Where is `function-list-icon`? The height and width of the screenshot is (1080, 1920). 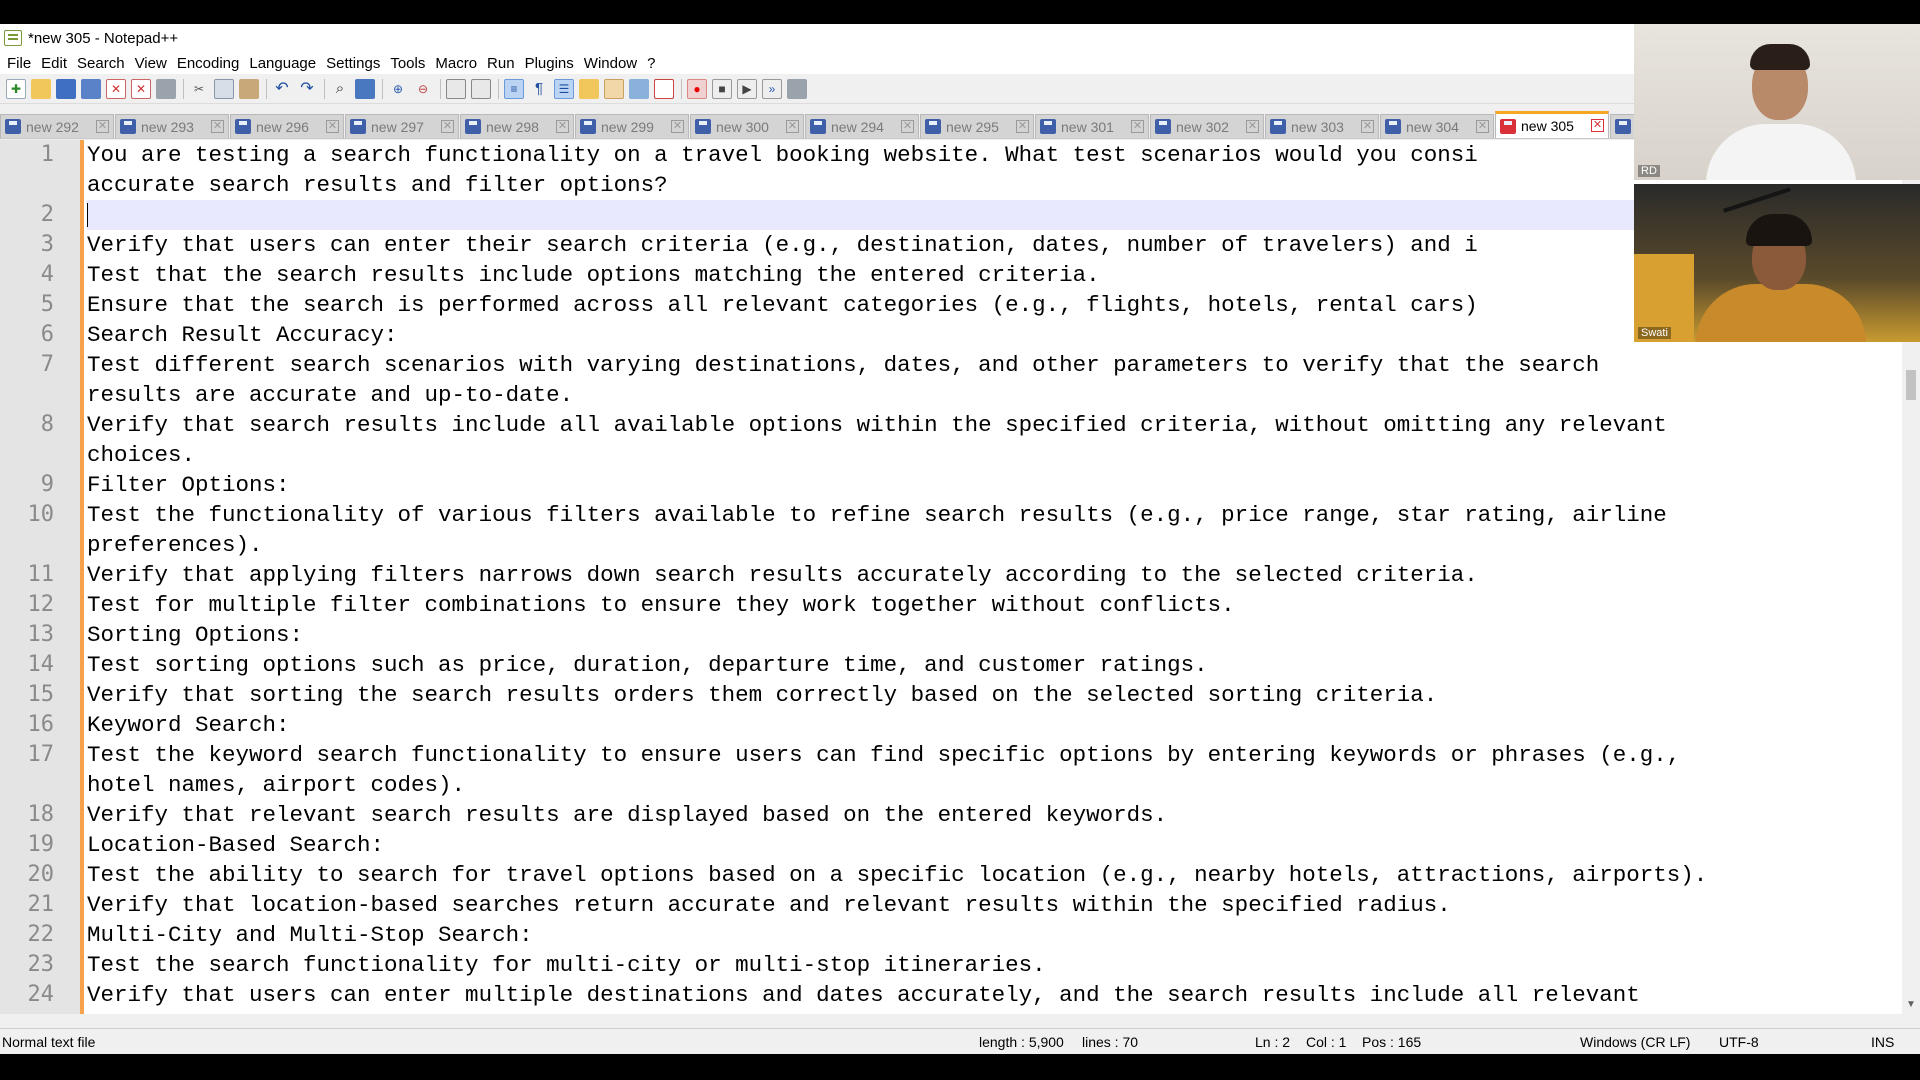 function-list-icon is located at coordinates (614, 88).